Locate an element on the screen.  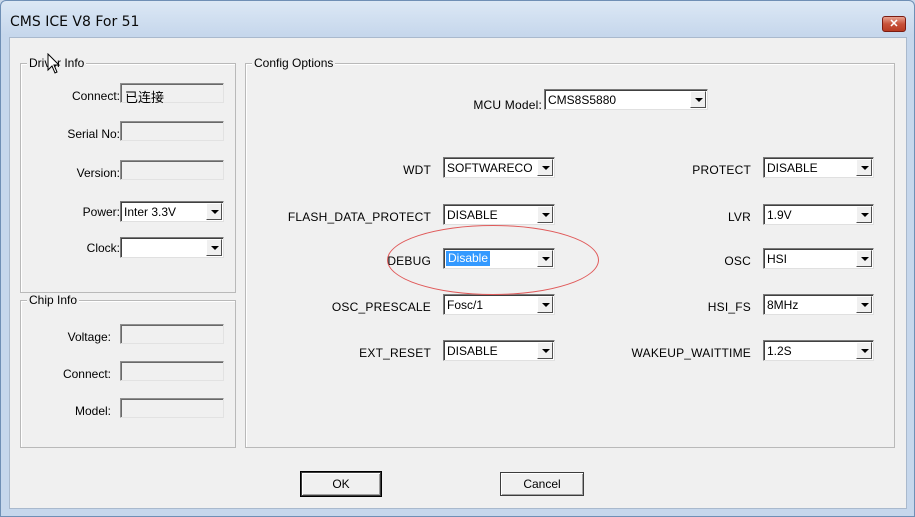
lvr-label: LVR is located at coordinates (739, 217).